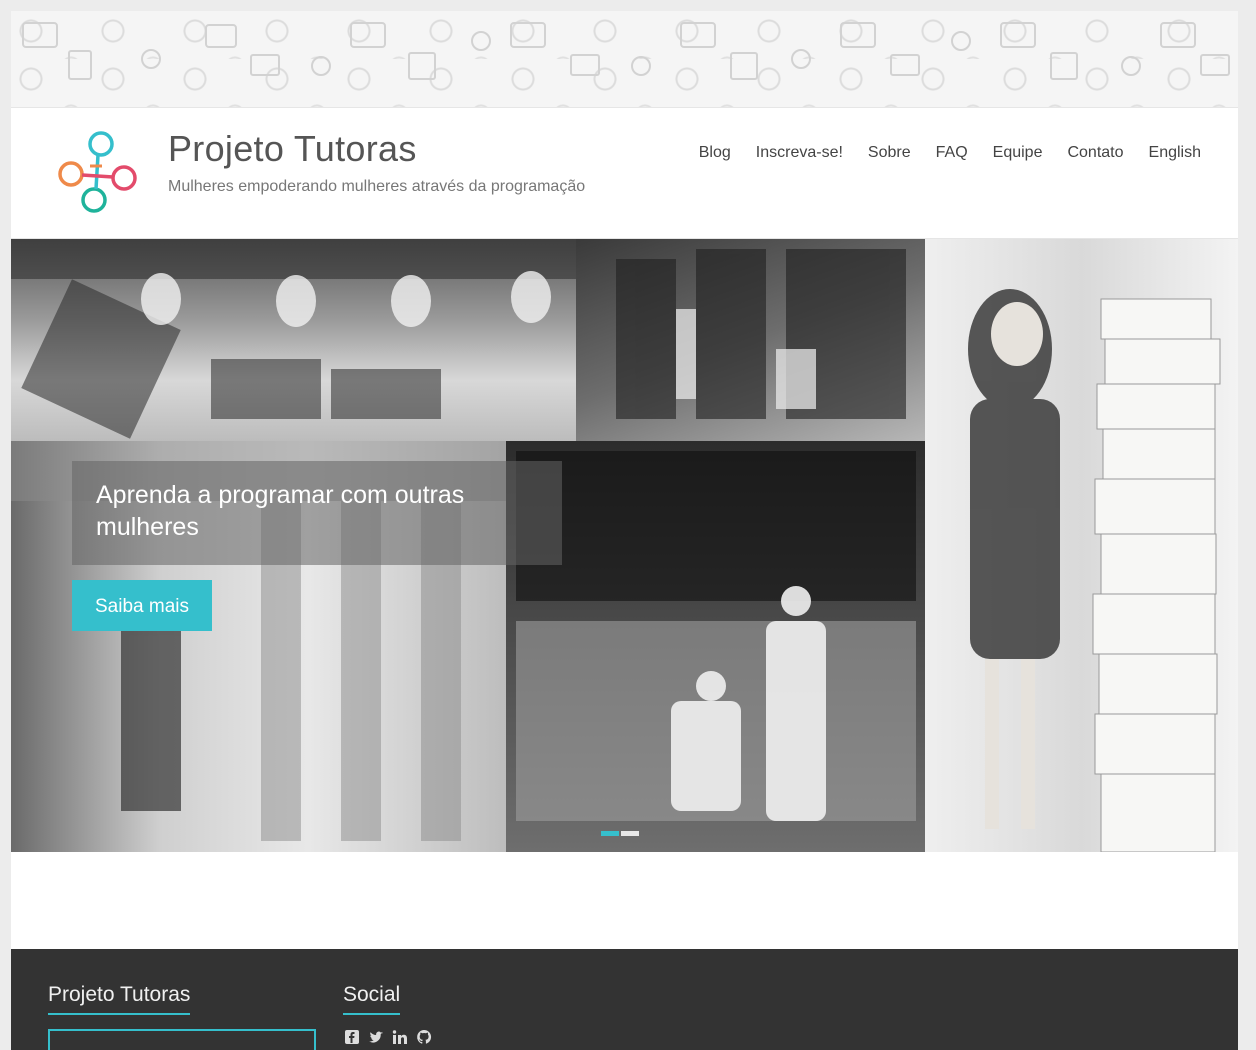  What do you see at coordinates (1081, 545) in the screenshot?
I see `hero-photo-woman-with-code-stack` at bounding box center [1081, 545].